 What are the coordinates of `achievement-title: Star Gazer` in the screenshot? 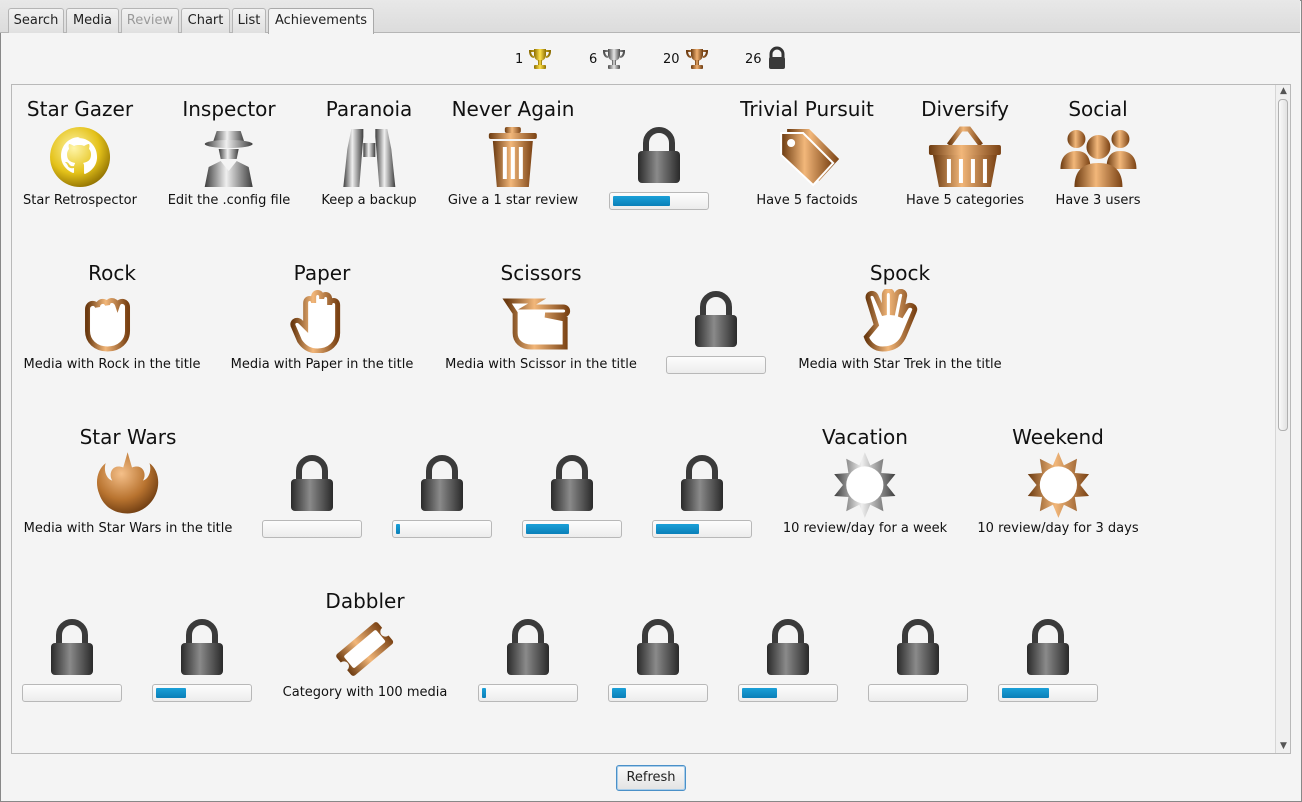 It's located at (80, 109).